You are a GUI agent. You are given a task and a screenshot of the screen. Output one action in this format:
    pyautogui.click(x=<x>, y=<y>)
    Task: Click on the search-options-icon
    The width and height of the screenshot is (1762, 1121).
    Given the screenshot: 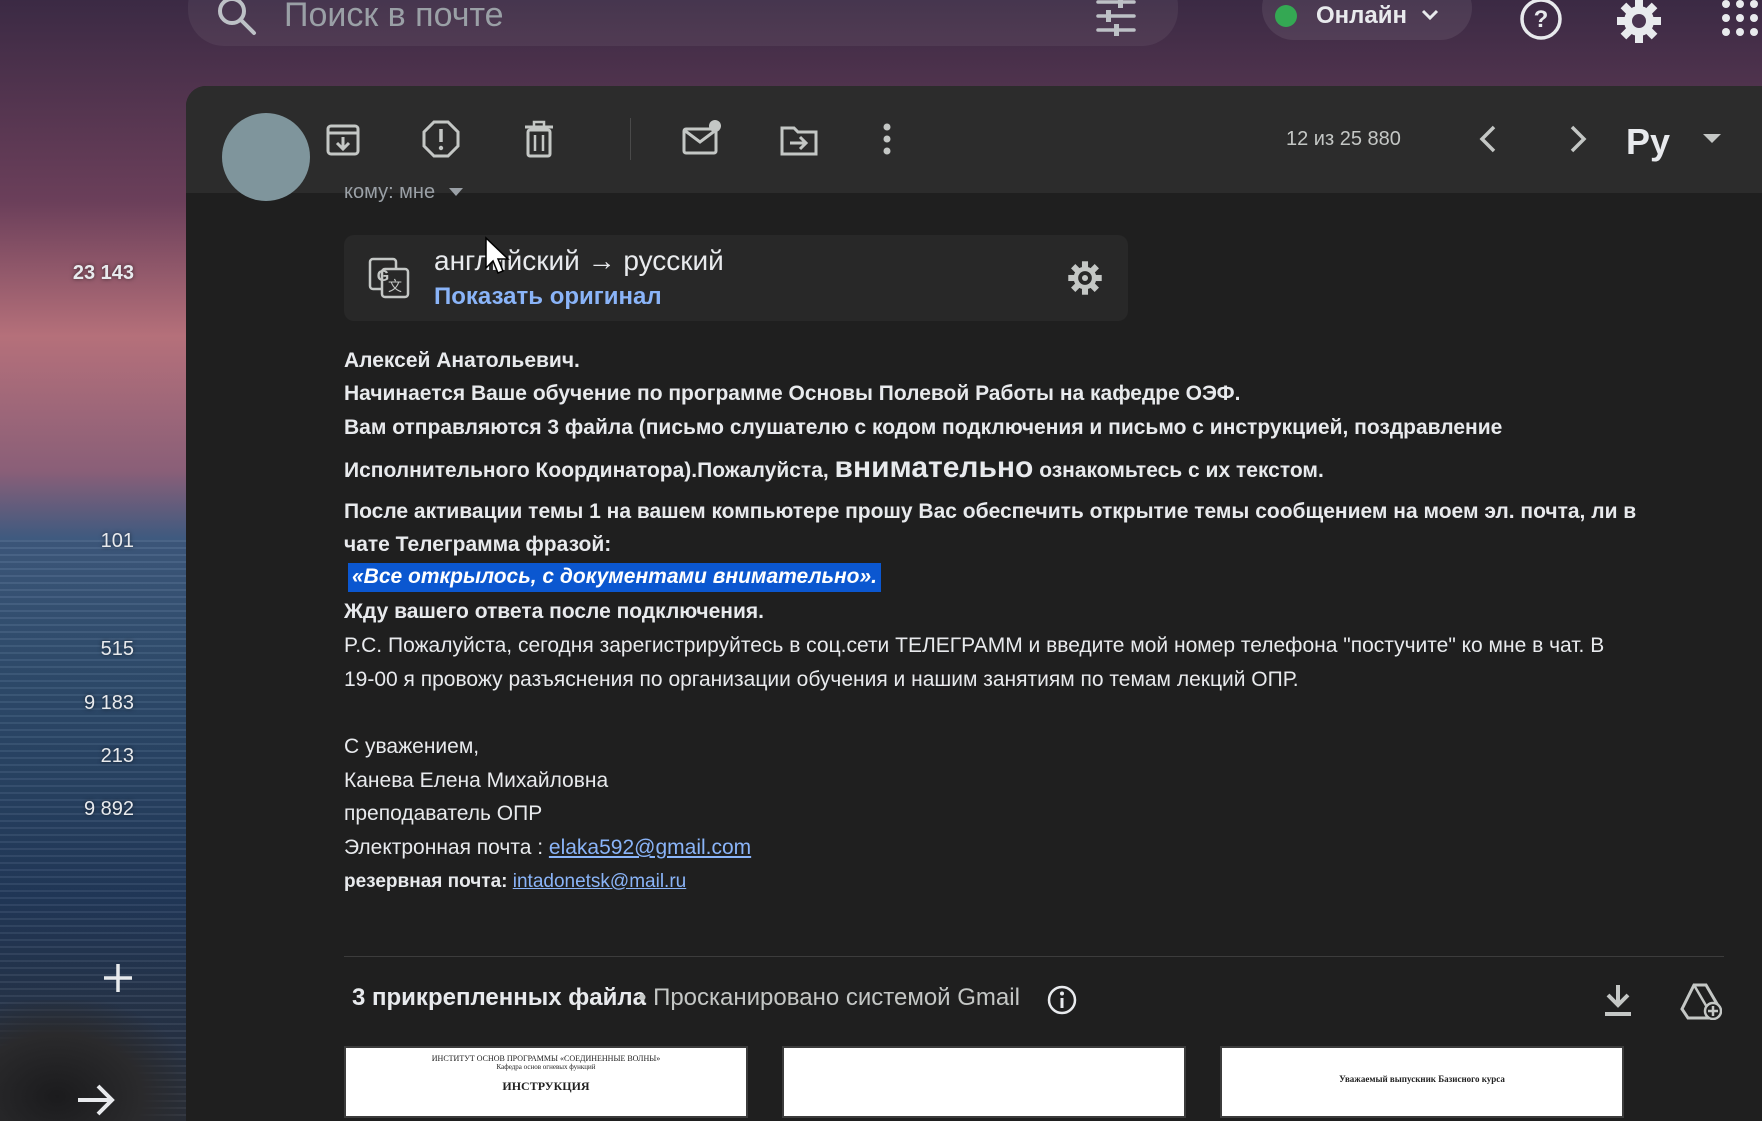 What is the action you would take?
    pyautogui.click(x=1116, y=18)
    